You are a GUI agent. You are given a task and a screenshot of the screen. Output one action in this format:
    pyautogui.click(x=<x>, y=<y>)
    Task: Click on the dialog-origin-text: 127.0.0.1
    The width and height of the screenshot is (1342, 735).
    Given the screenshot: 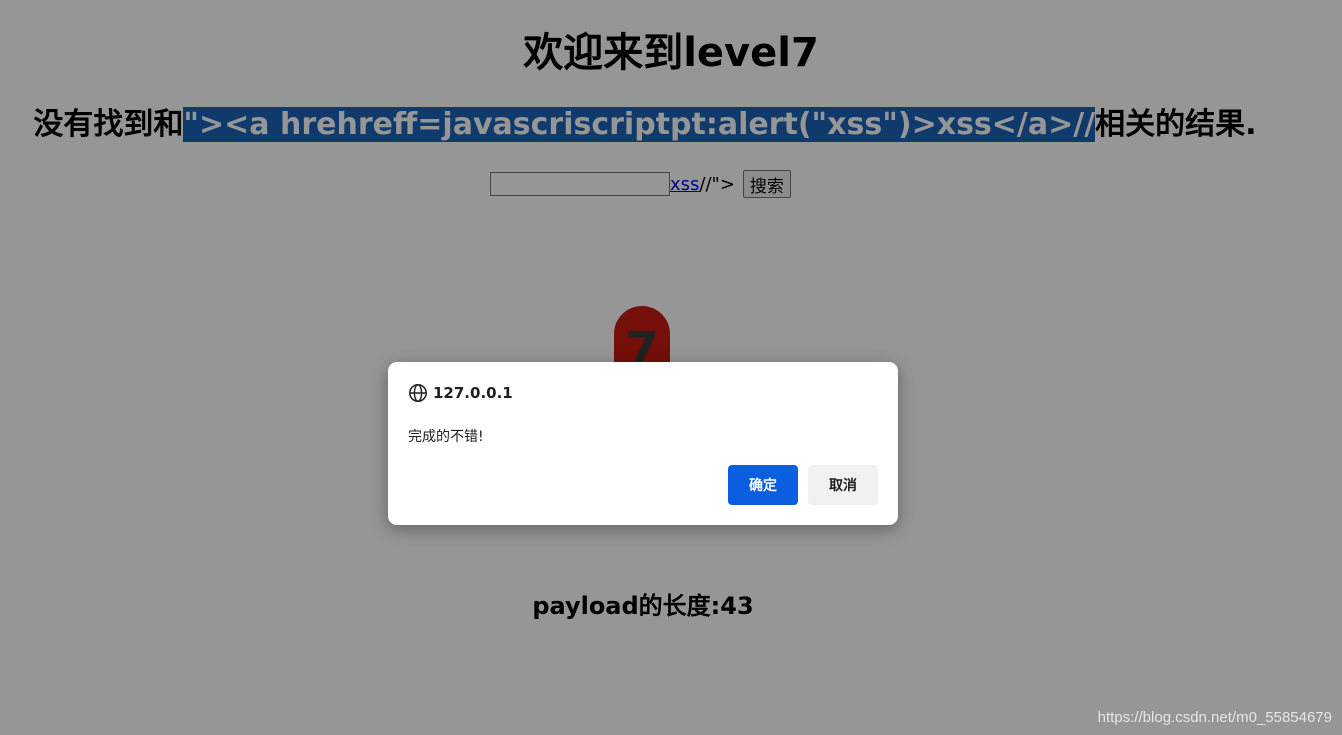 What is the action you would take?
    pyautogui.click(x=473, y=393)
    